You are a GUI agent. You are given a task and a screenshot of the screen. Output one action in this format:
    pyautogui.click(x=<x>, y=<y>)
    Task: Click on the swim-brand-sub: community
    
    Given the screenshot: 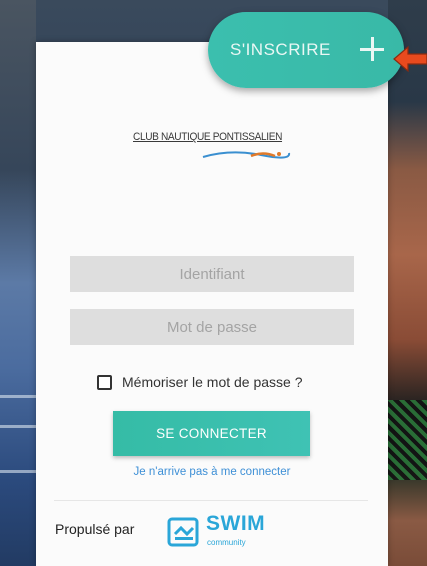 What is the action you would take?
    pyautogui.click(x=226, y=542)
    